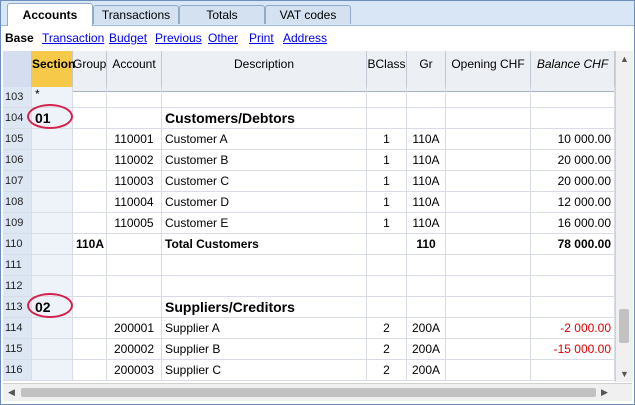  What do you see at coordinates (128, 38) in the screenshot?
I see `view-budget: Budget` at bounding box center [128, 38].